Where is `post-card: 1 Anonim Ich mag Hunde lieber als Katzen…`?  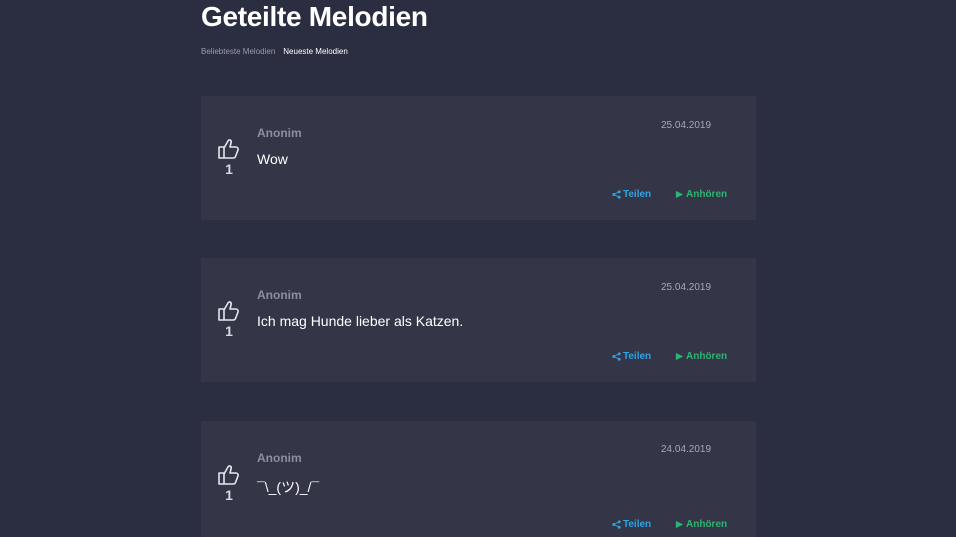 post-card: 1 Anonim Ich mag Hunde lieber als Katzen… is located at coordinates (478, 320).